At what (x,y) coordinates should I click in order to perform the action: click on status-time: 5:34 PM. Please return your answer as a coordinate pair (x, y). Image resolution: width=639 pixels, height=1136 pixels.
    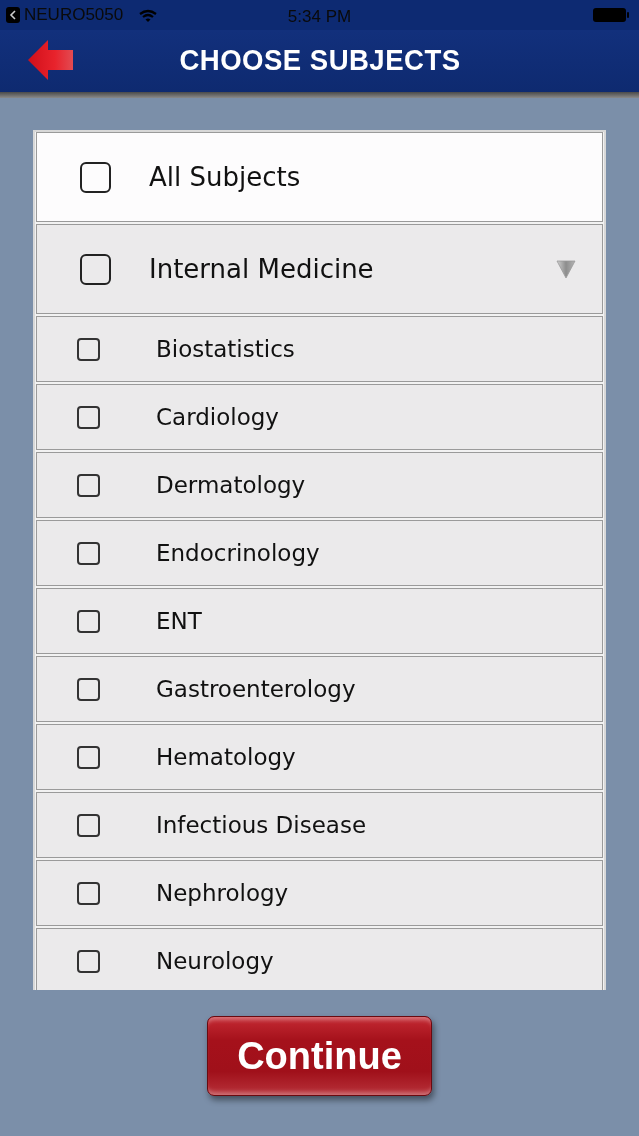
    Looking at the image, I should click on (319, 17).